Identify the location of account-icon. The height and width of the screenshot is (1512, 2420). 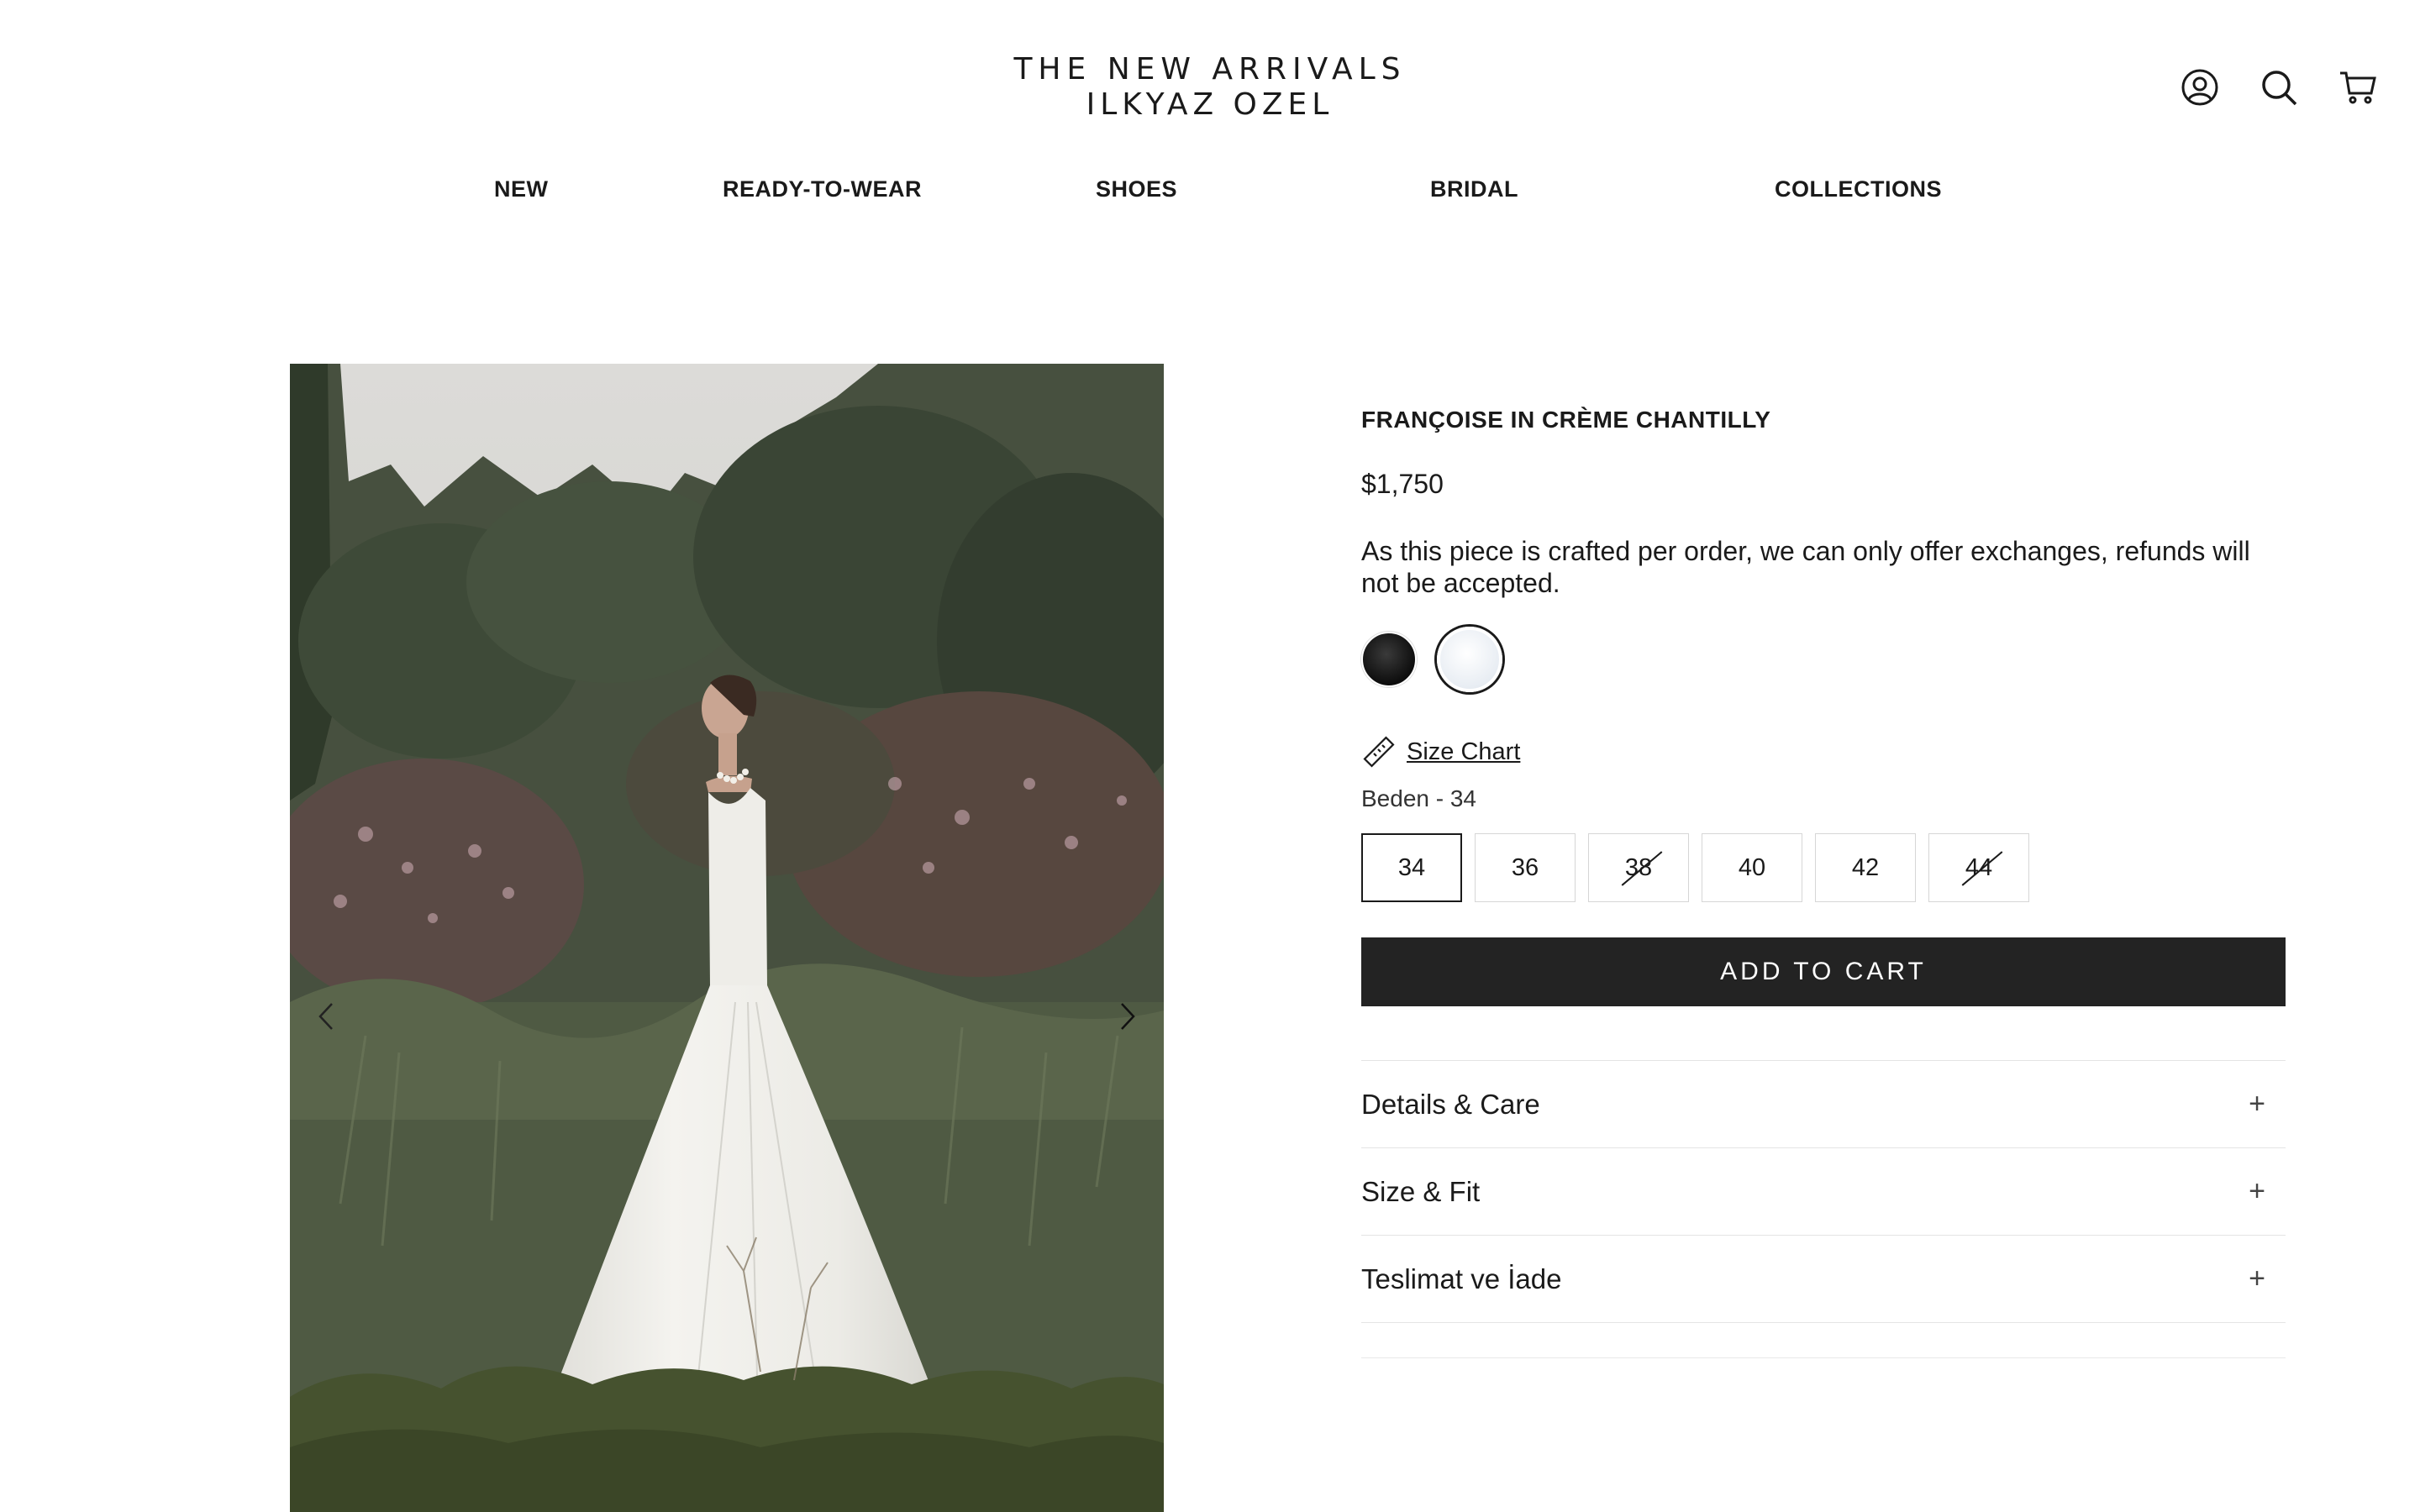
(2200, 87).